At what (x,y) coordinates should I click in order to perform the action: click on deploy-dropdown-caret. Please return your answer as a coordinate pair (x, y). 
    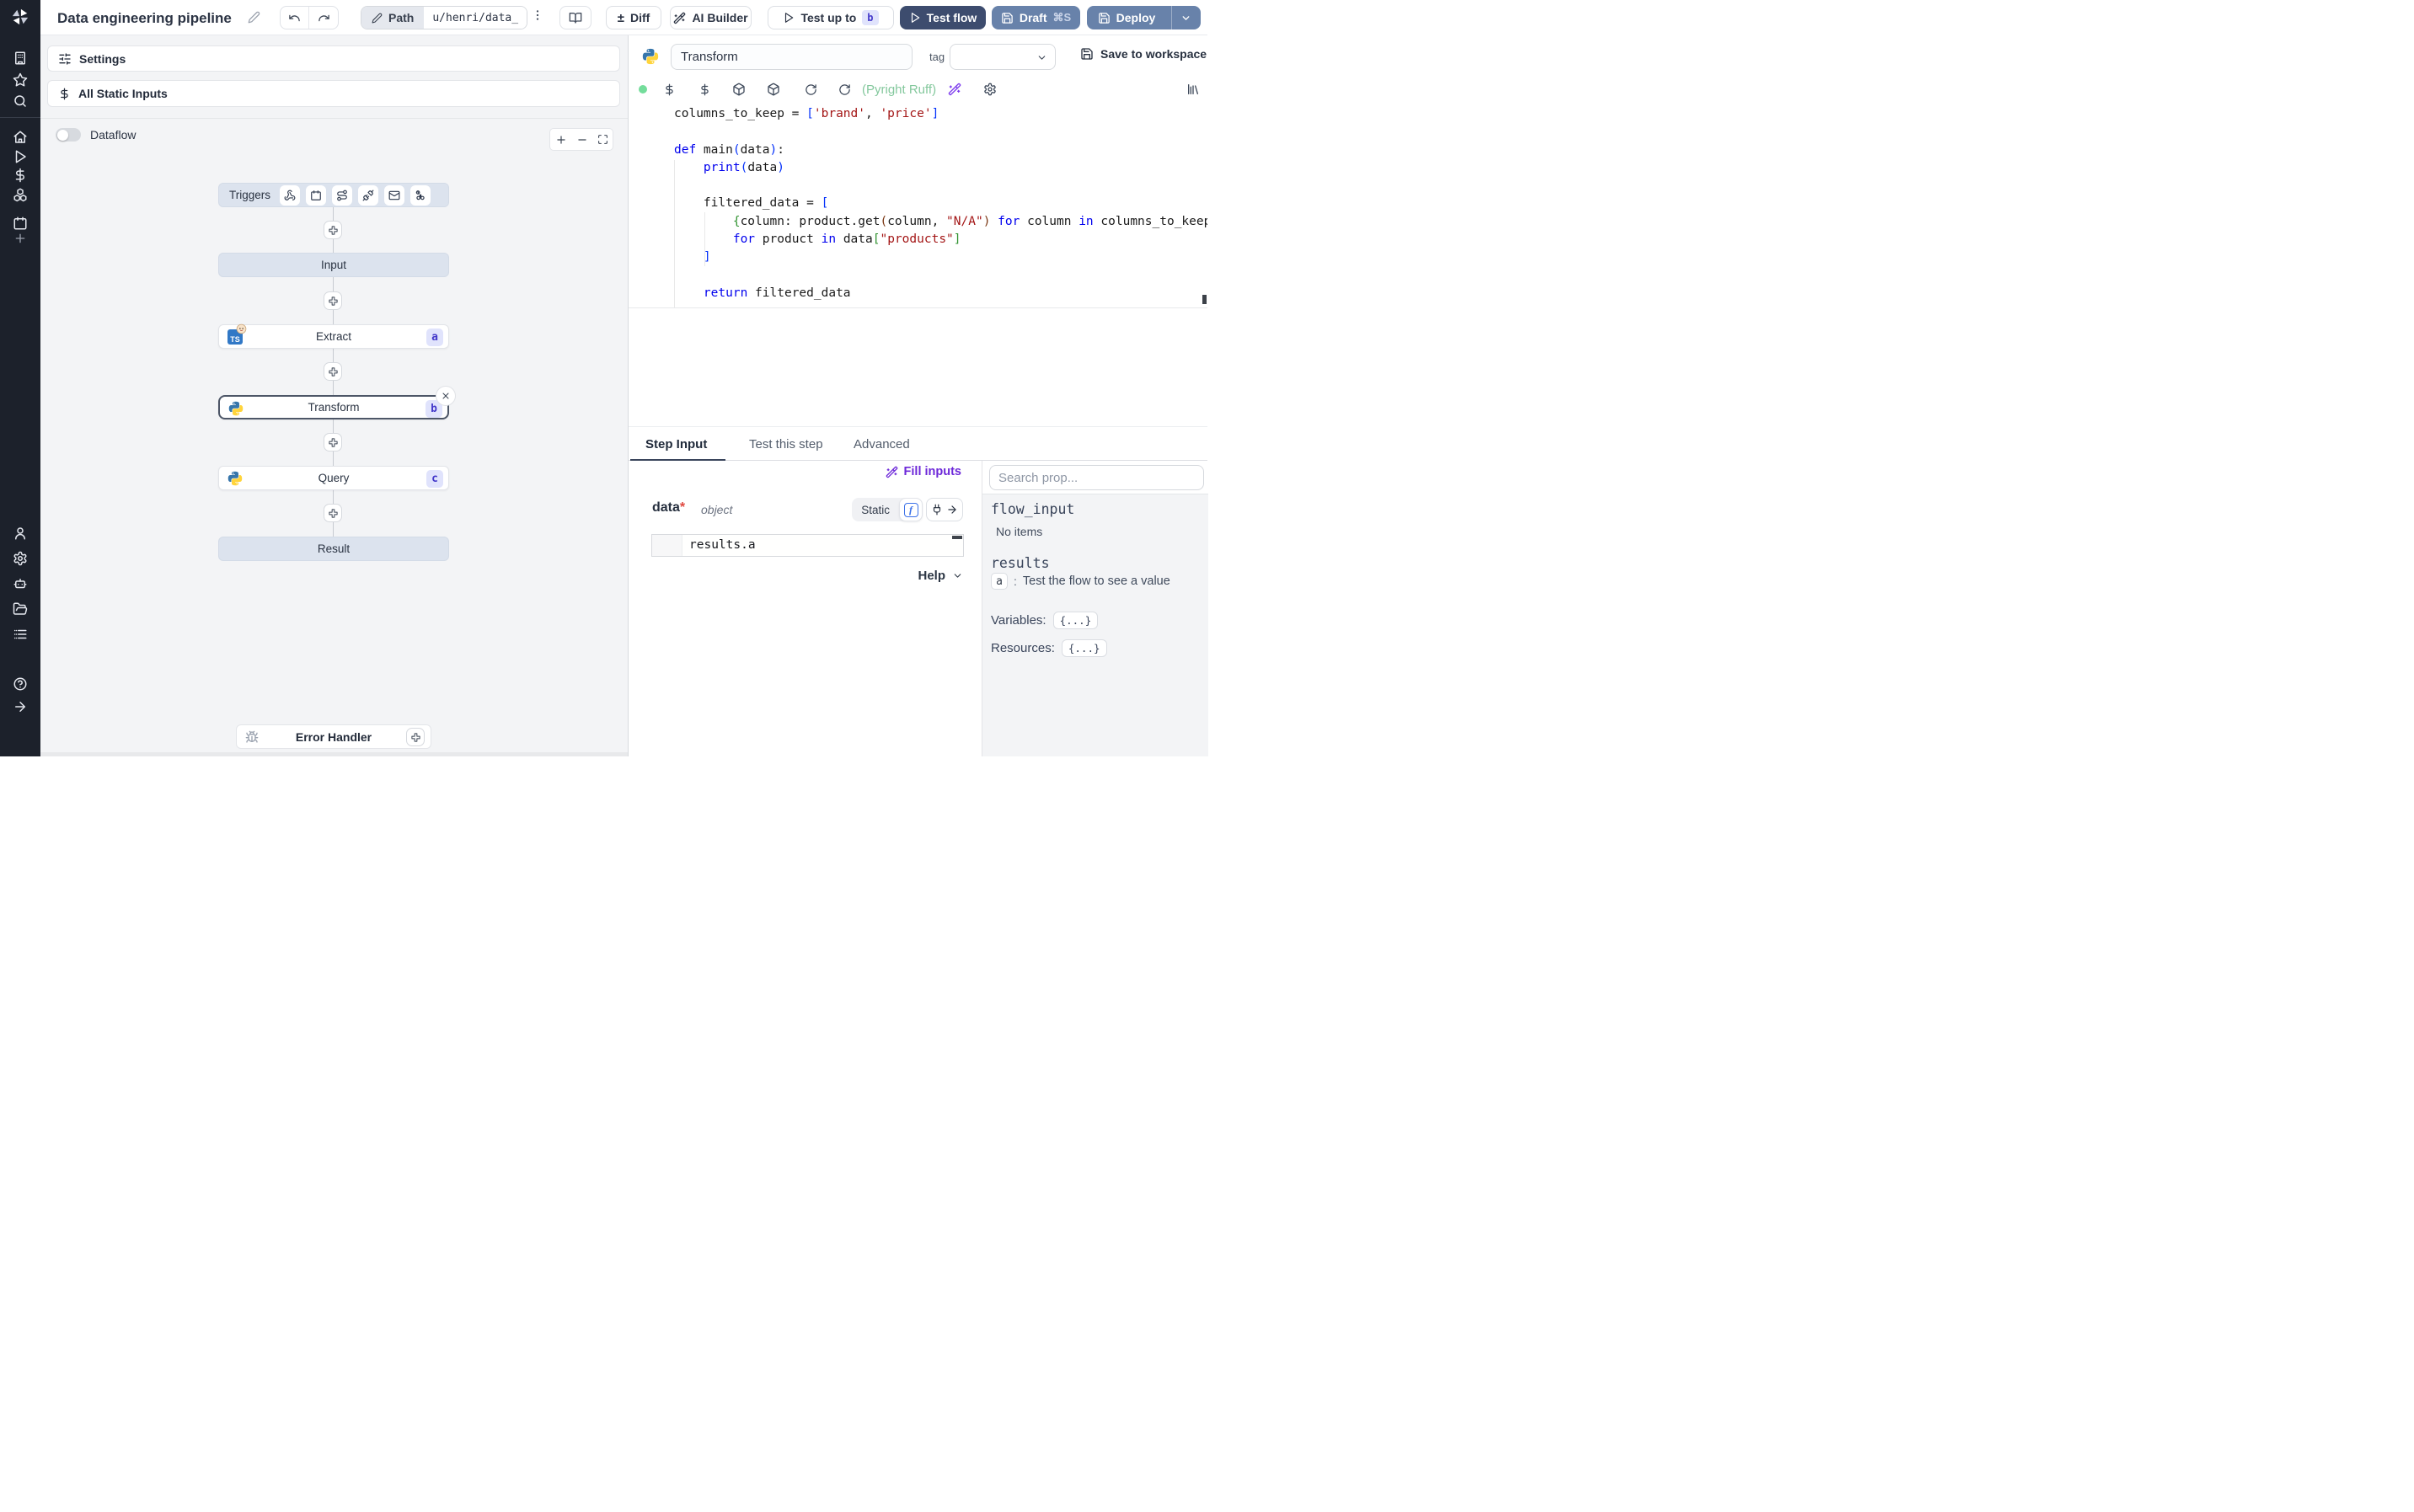
    Looking at the image, I should click on (1185, 17).